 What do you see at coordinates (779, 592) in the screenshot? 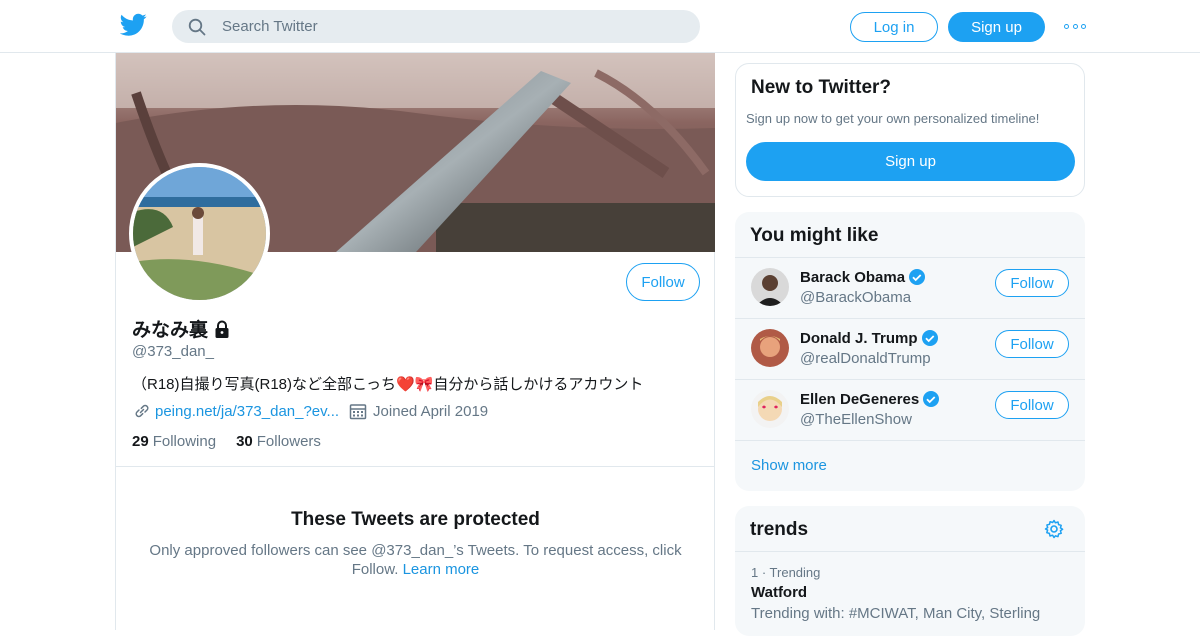
I see `trend-name: Watford` at bounding box center [779, 592].